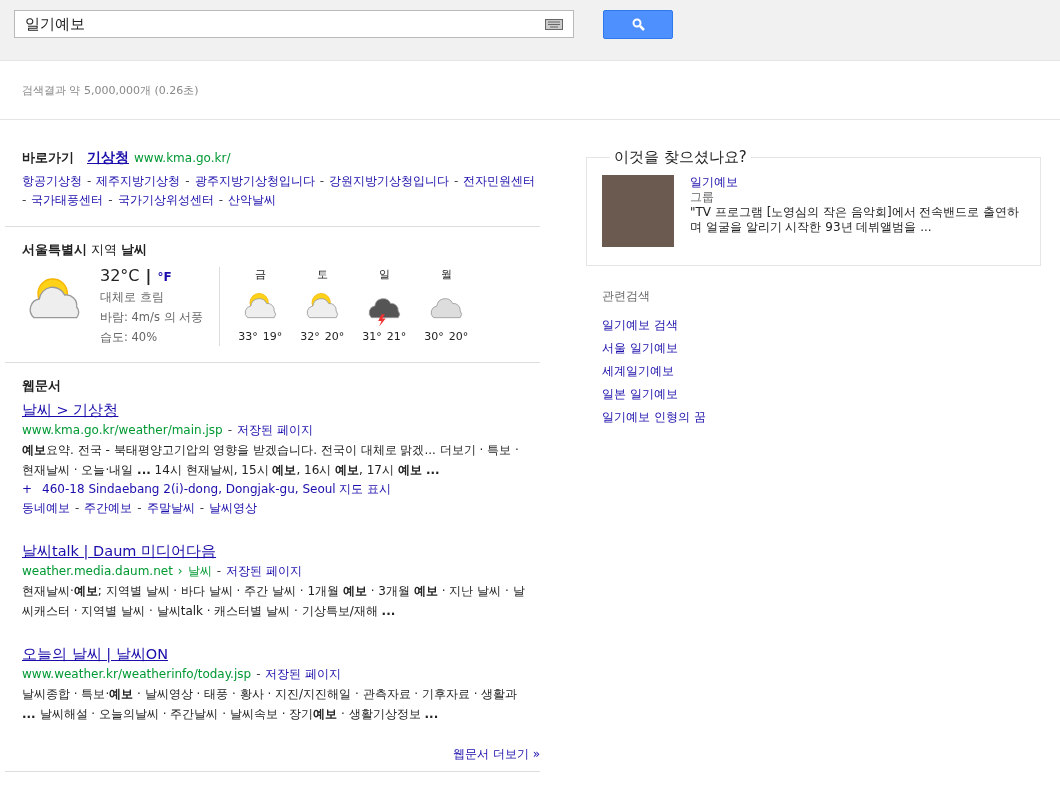 The height and width of the screenshot is (793, 1060). What do you see at coordinates (138, 181) in the screenshot?
I see `sitelink: 제주지방기상청` at bounding box center [138, 181].